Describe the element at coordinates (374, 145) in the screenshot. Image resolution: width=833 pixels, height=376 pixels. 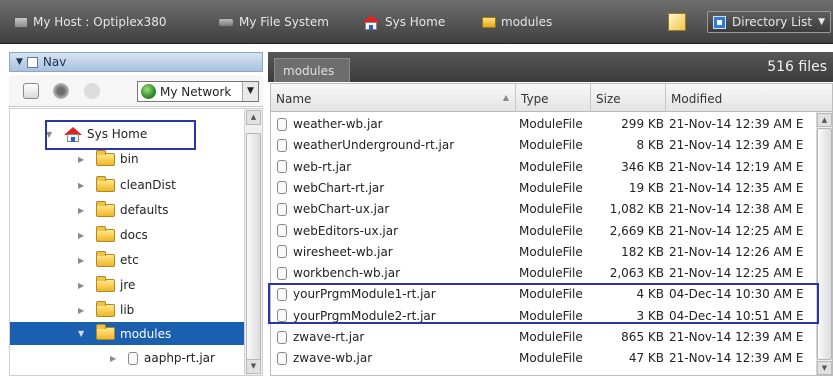
I see `file-name: weatherUnderground-rt.jar` at that location.